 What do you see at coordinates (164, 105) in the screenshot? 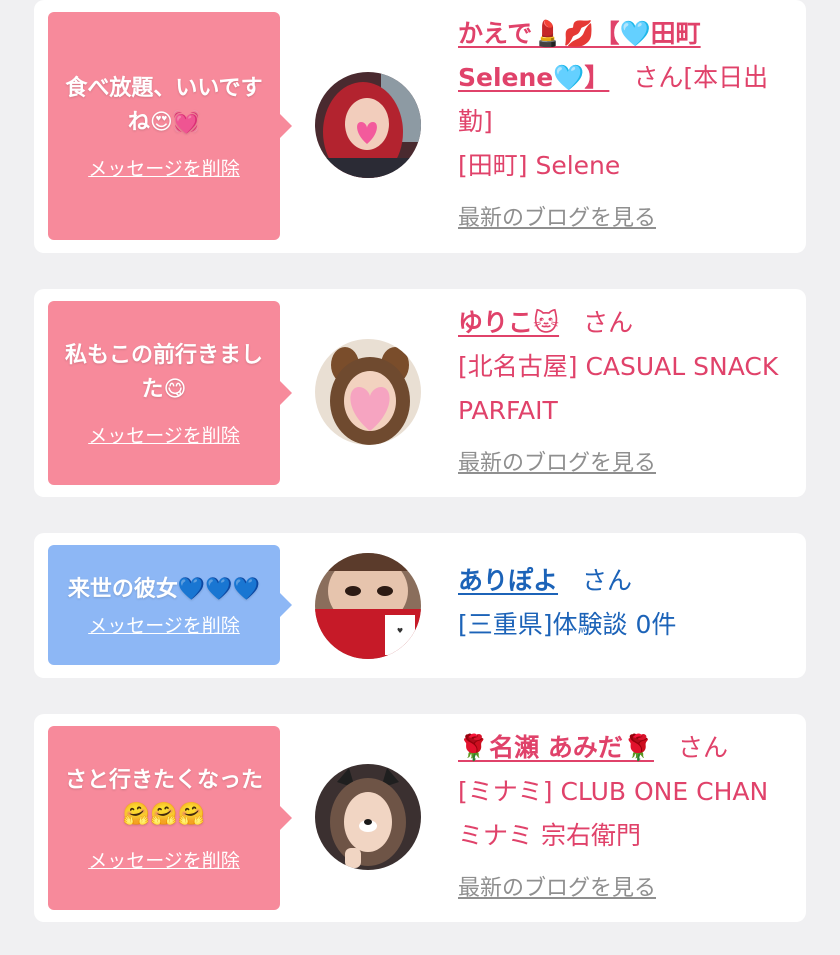
I see `message-text: 食べ放題、いいですね😍💓` at bounding box center [164, 105].